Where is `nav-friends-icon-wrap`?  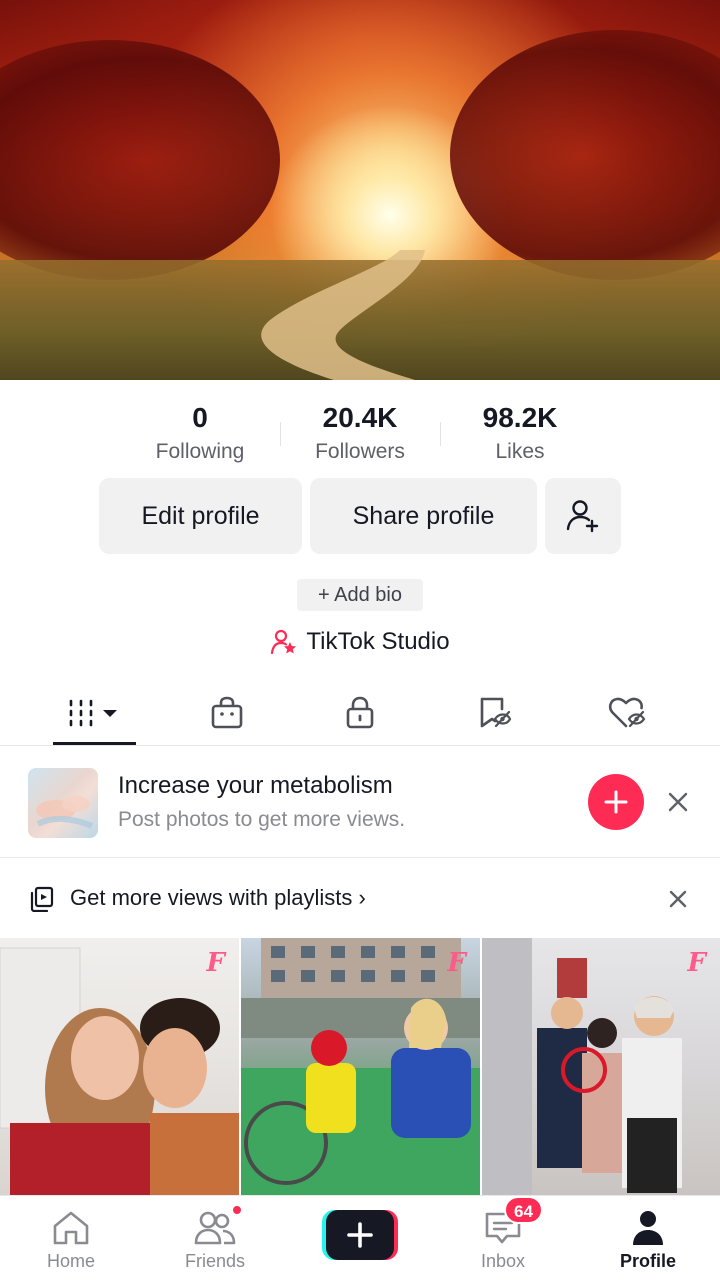
nav-friends-icon-wrap is located at coordinates (218, 1226).